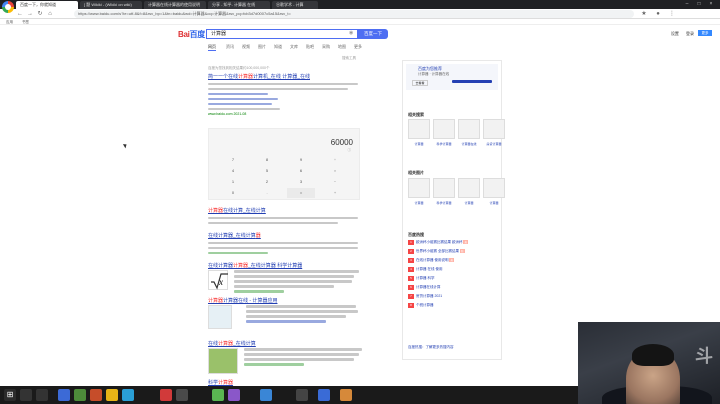 The image size is (720, 404). Describe the element at coordinates (711, 4) in the screenshot. I see `close-icon: ×` at that location.